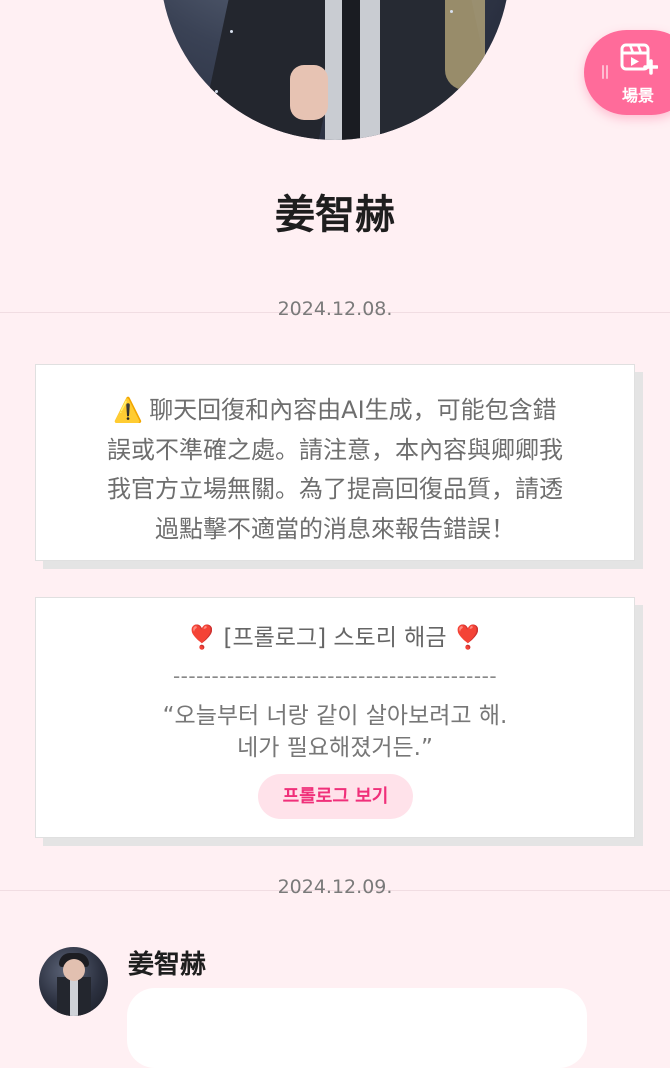 This screenshot has width=670, height=1068. What do you see at coordinates (335, 748) in the screenshot?
I see `prologue-quote-line: 네가 필요해졌거든.”` at bounding box center [335, 748].